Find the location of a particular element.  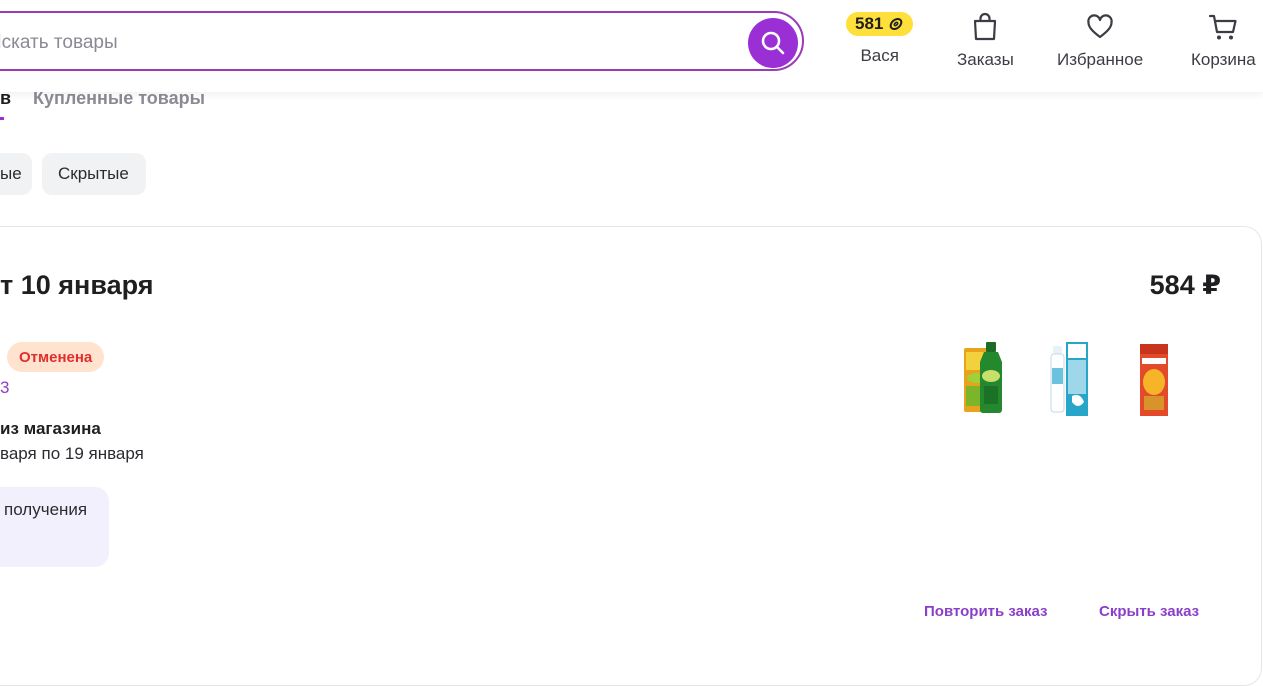

points-badge: 581 is located at coordinates (880, 24).